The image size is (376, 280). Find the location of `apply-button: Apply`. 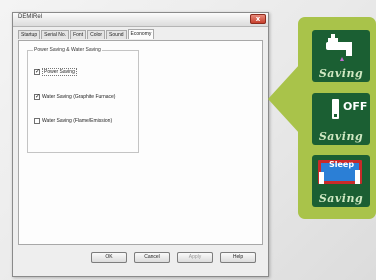

apply-button: Apply is located at coordinates (195, 257).